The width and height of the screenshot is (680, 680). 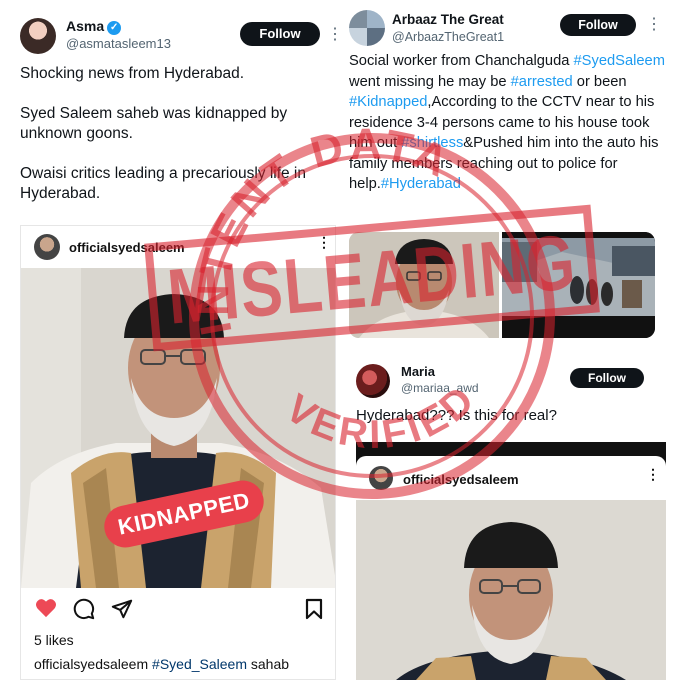 I want to click on post-photo, so click(x=511, y=590).